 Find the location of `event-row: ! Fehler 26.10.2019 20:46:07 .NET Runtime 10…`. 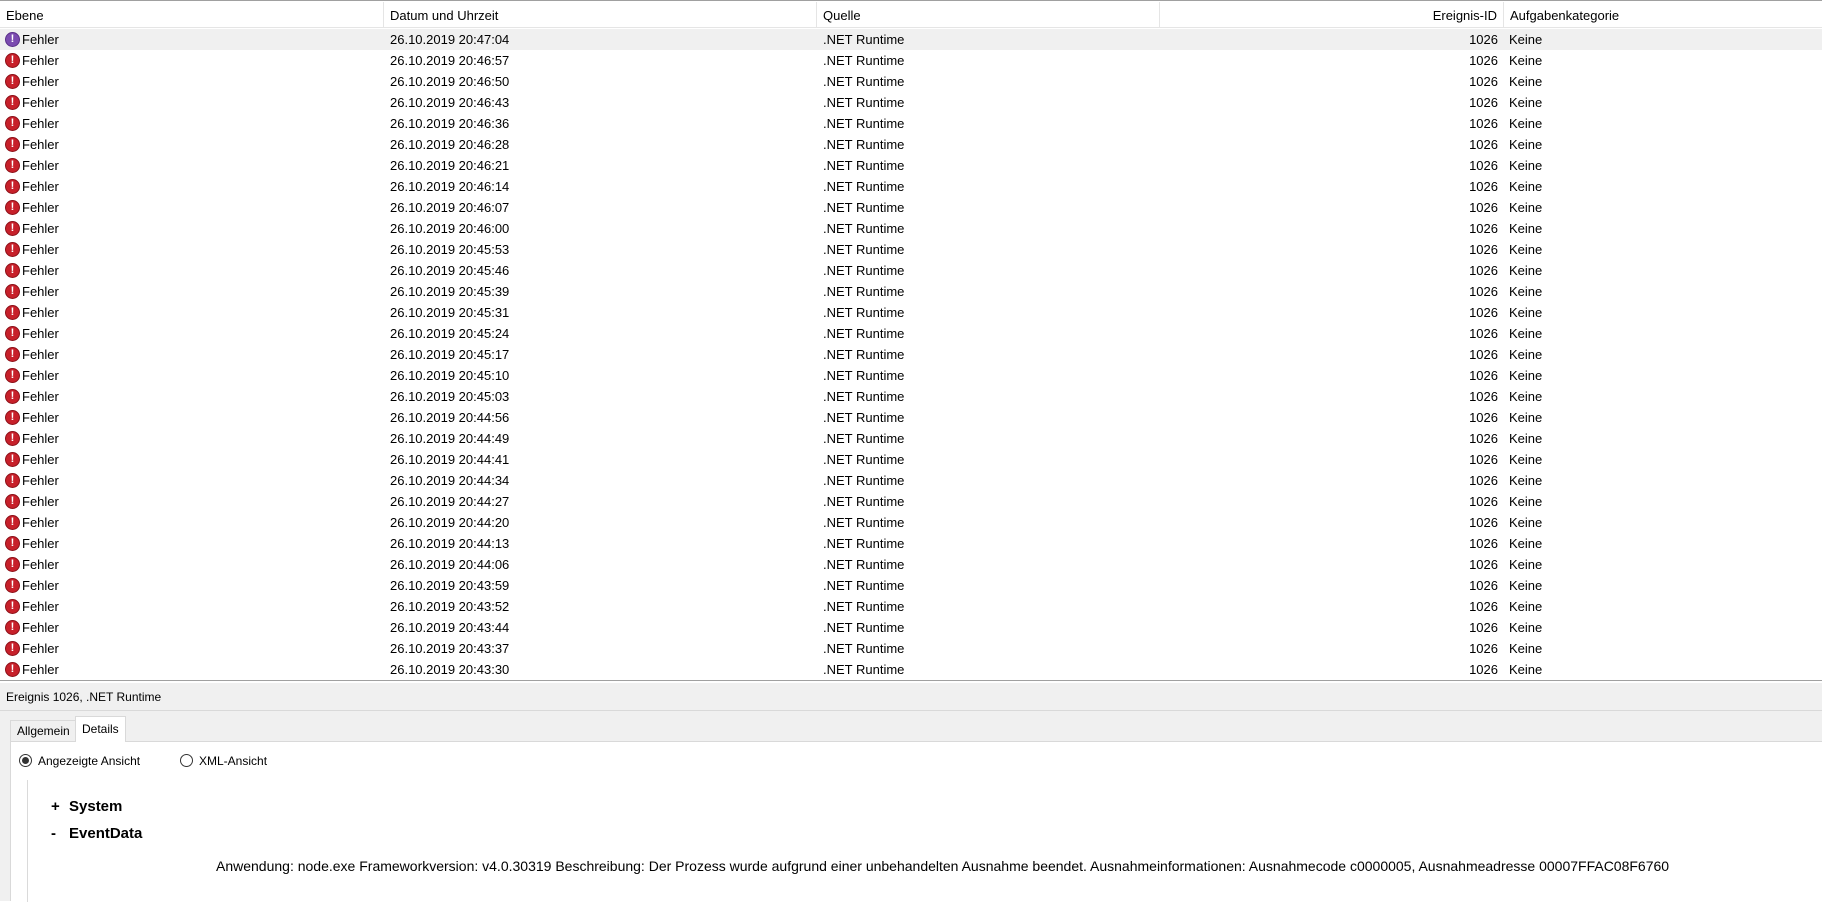

event-row: ! Fehler 26.10.2019 20:46:07 .NET Runtime 10… is located at coordinates (911, 207).